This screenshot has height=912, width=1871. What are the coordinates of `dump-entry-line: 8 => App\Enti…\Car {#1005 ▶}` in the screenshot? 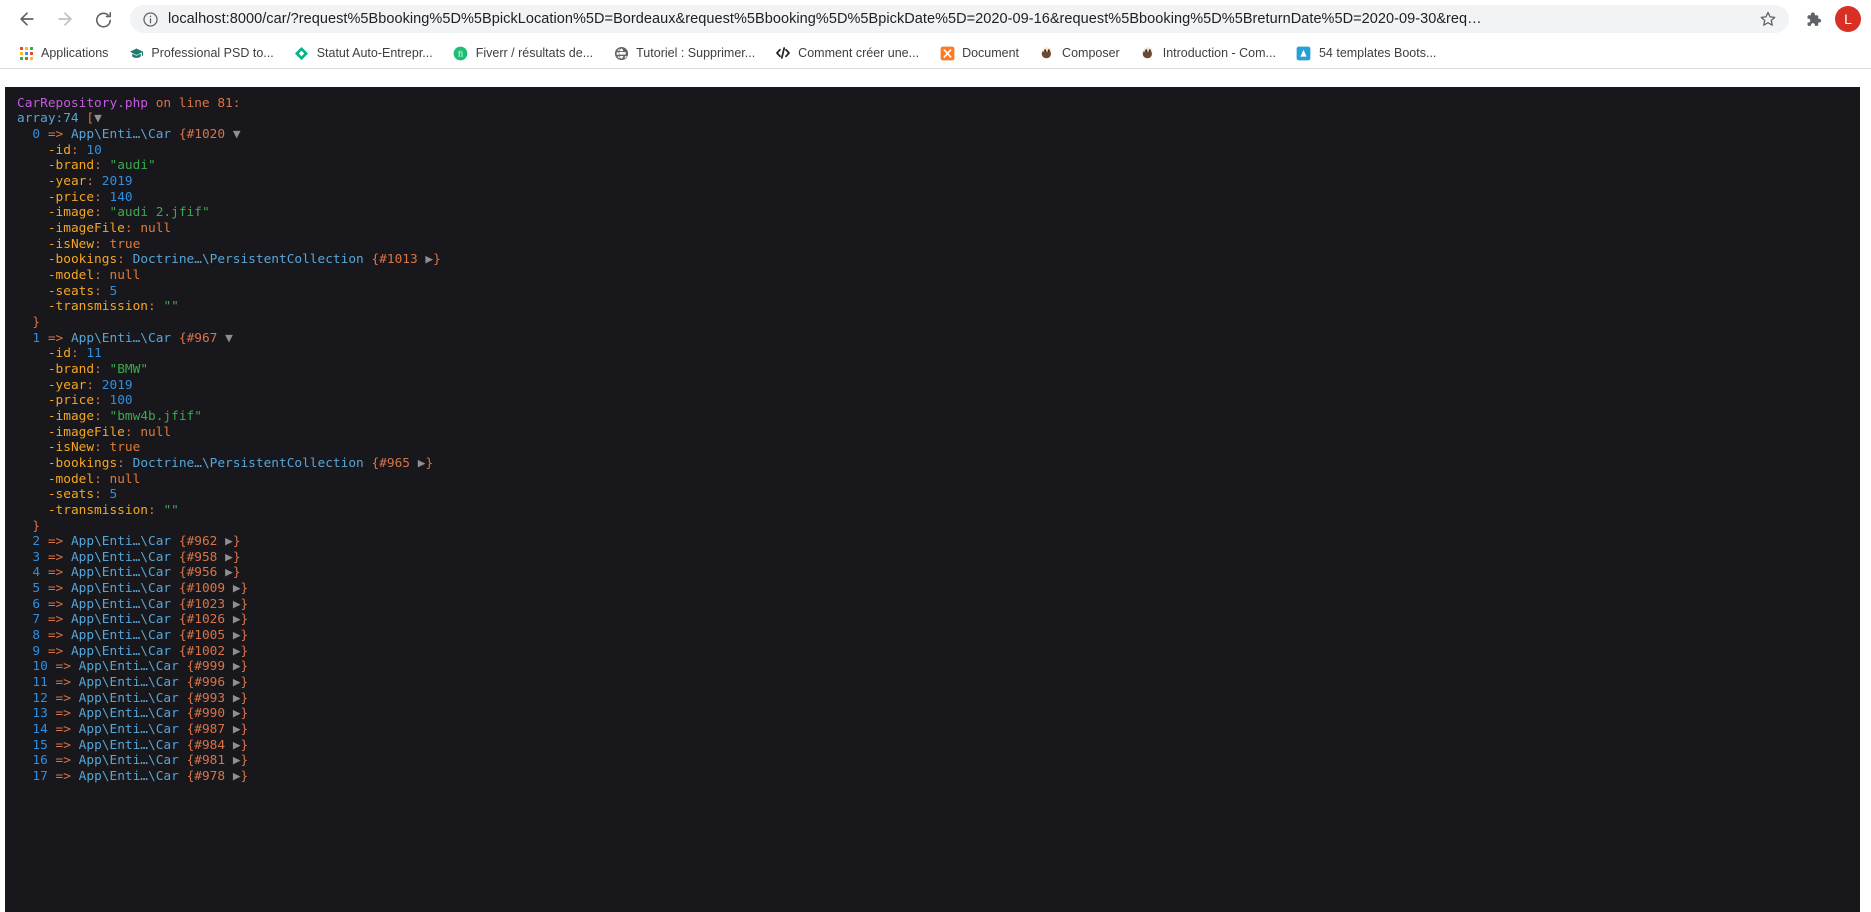 It's located at (132, 635).